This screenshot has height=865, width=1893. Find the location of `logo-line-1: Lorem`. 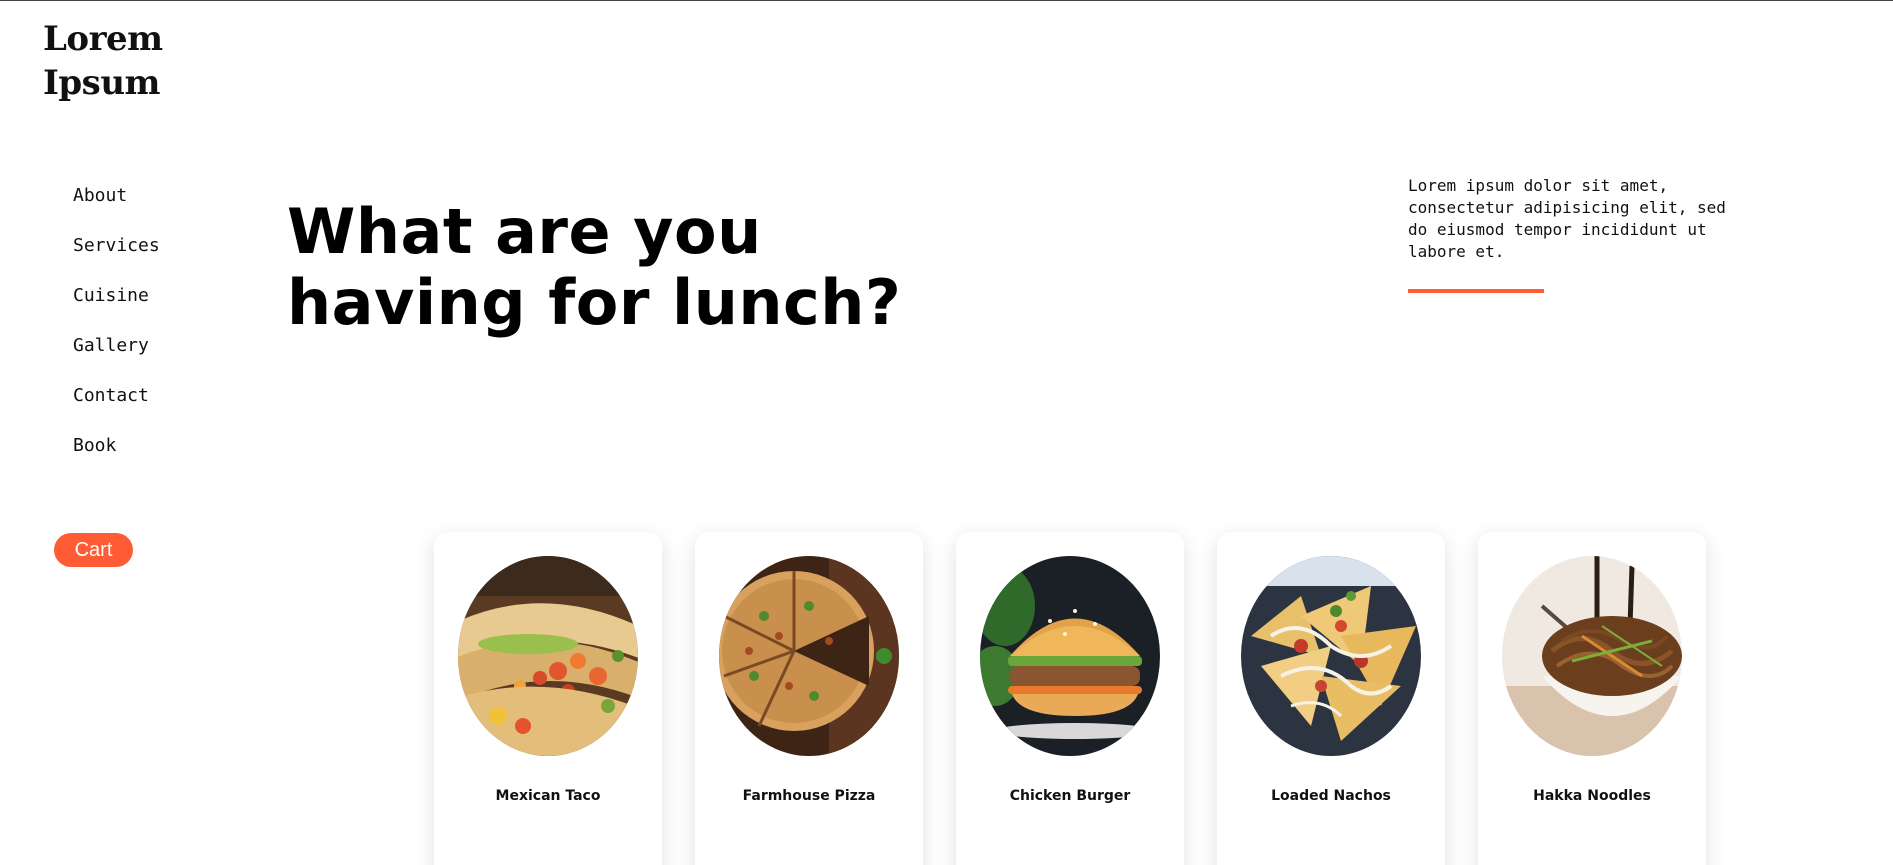

logo-line-1: Lorem is located at coordinates (103, 39).